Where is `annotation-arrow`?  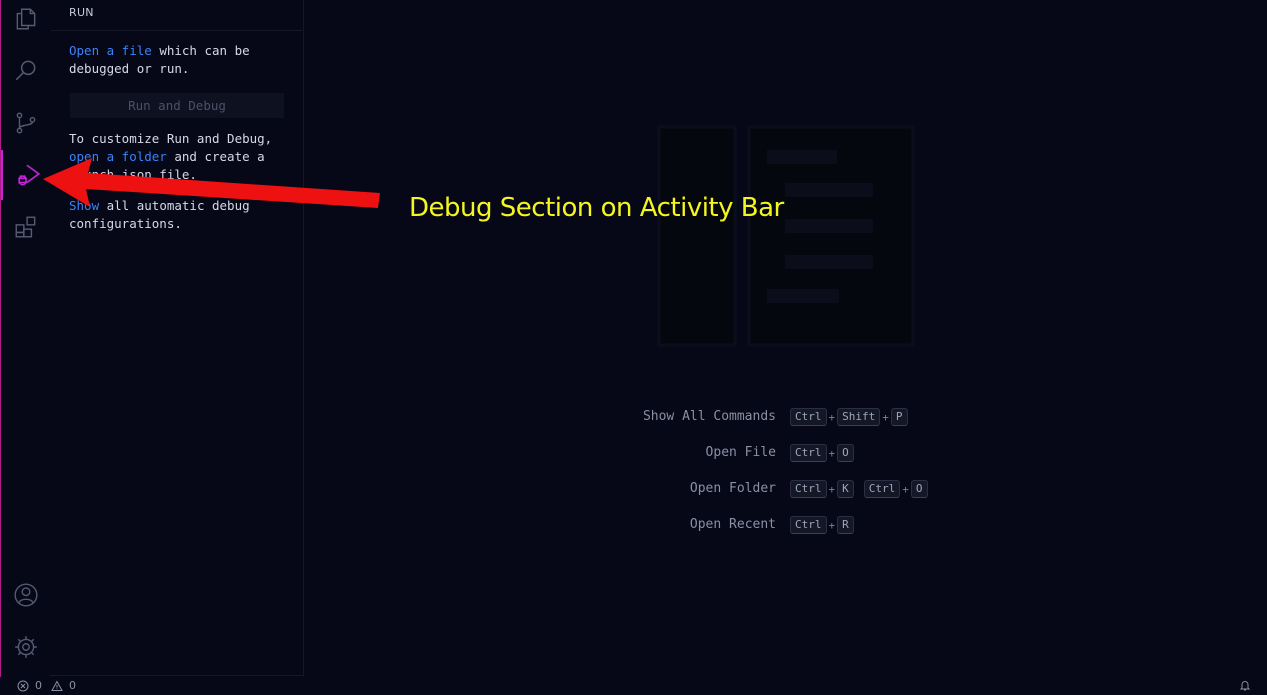 annotation-arrow is located at coordinates (211, 183).